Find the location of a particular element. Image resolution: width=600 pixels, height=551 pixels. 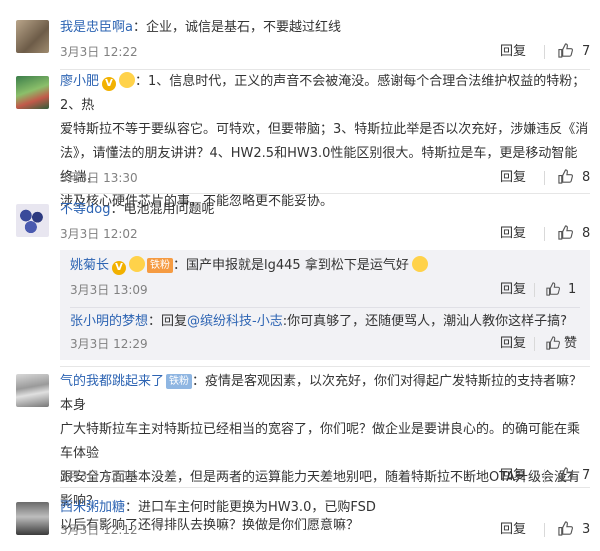

comment-item: 我是忠臣啊a：企业，诚信是基石，不要越过红线 3月3日 12:22 回复 7 is located at coordinates (300, 35).